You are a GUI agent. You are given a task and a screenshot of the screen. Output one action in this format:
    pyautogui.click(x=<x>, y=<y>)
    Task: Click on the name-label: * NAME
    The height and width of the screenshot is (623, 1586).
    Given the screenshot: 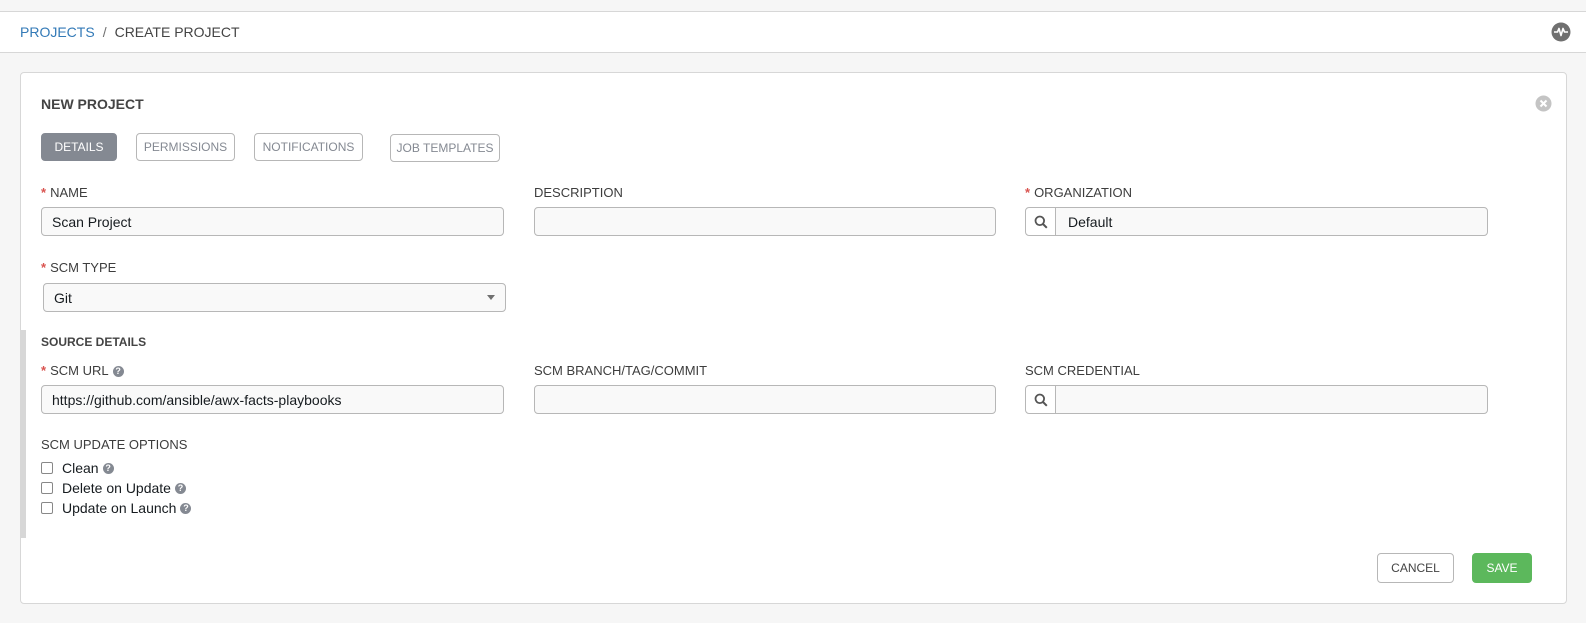 What is the action you would take?
    pyautogui.click(x=64, y=192)
    